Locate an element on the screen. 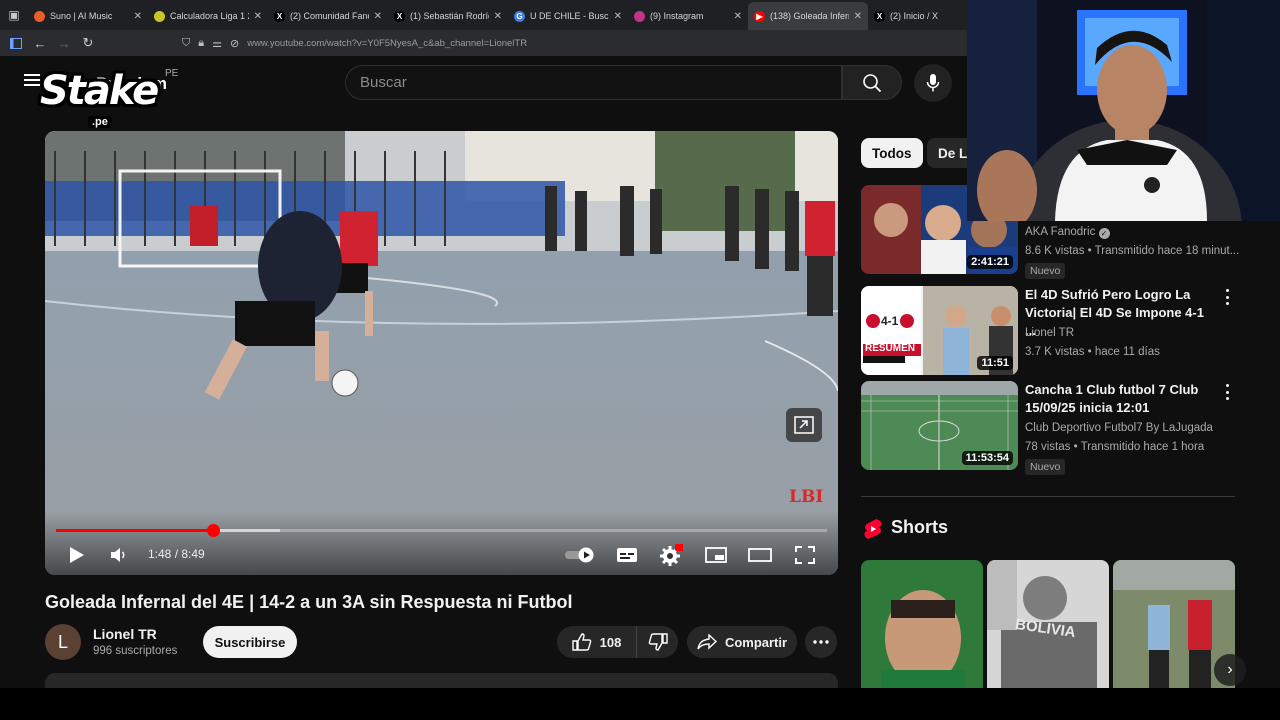 The width and height of the screenshot is (1280, 720). browser-tab: X (1) Sebastián Rodrígue ✕ is located at coordinates (448, 16).